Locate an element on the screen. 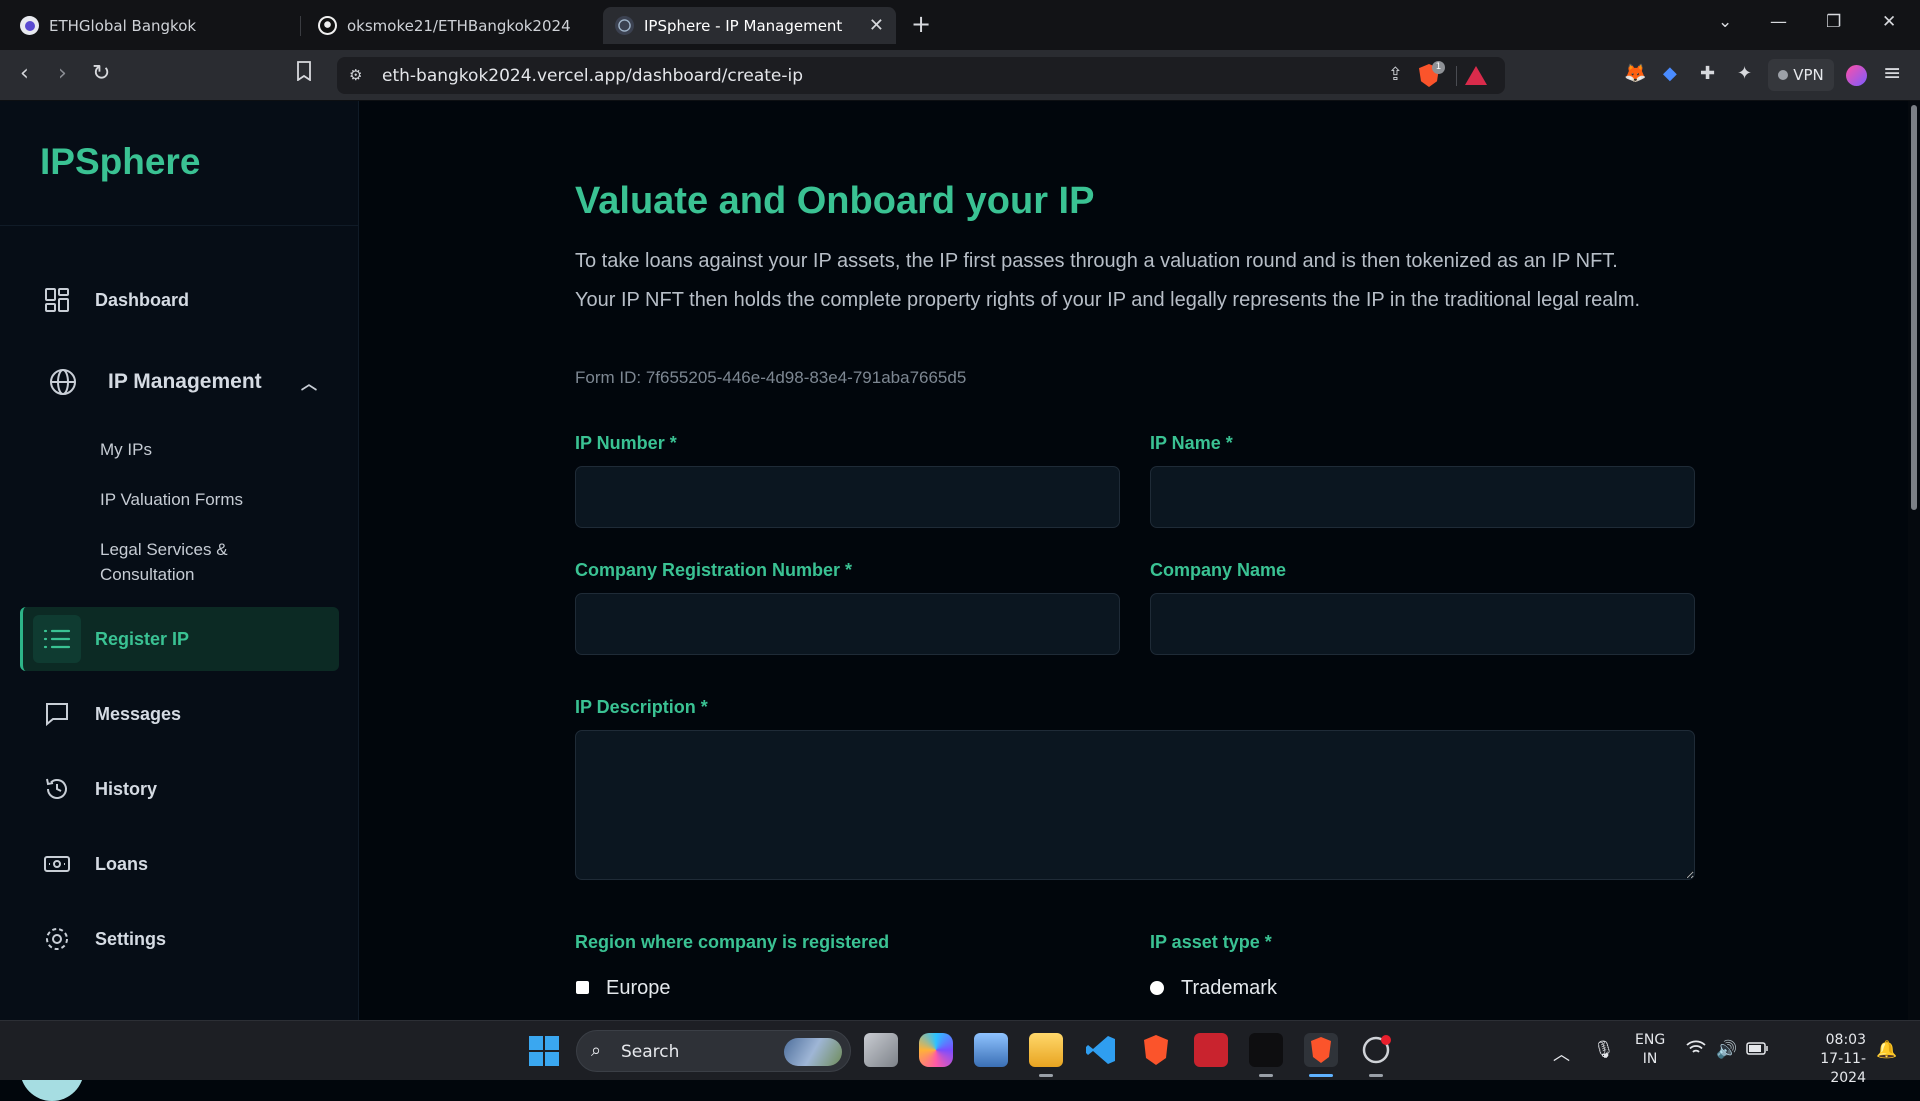 The width and height of the screenshot is (1920, 1101). extensions-puzzle-icon: ✚ is located at coordinates (1707, 73).